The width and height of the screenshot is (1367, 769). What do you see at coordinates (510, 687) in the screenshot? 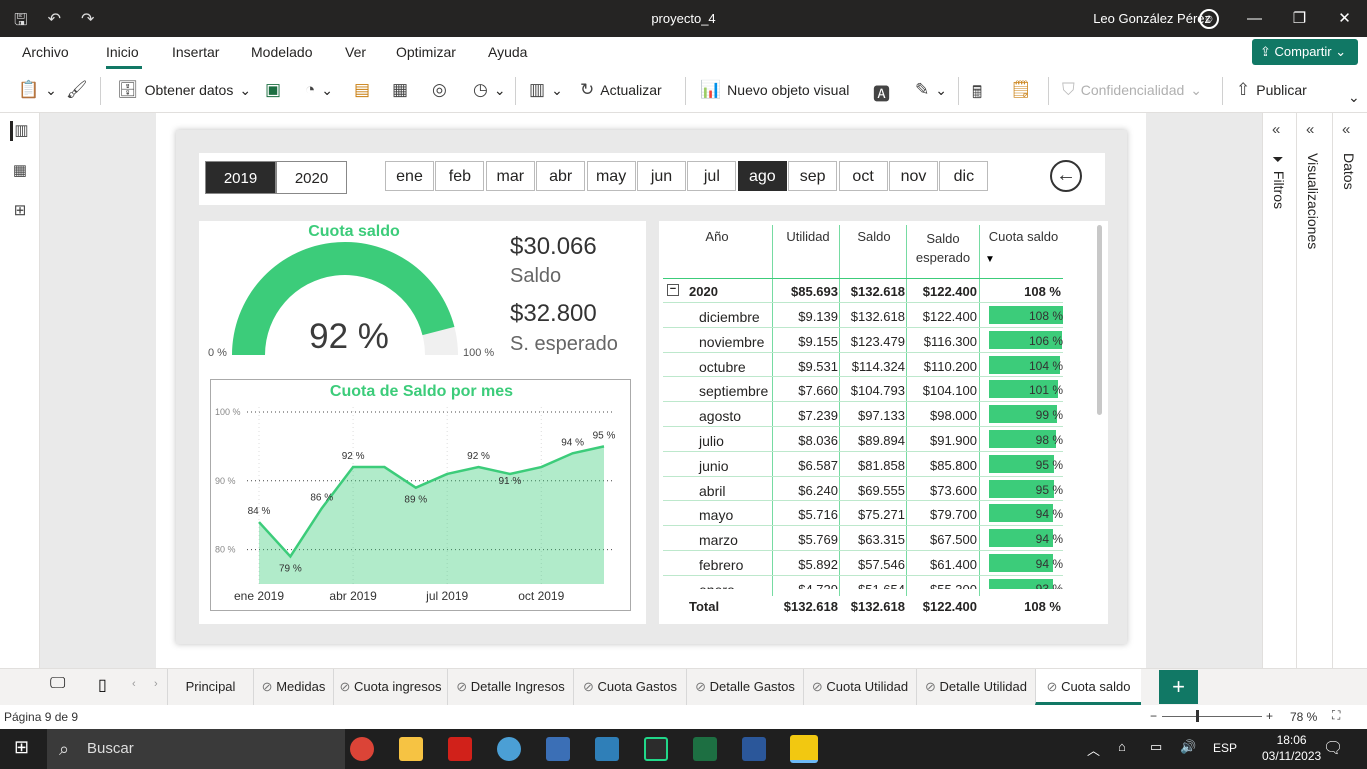
I see `page-tab: ⊘ Detalle Ingresos` at bounding box center [510, 687].